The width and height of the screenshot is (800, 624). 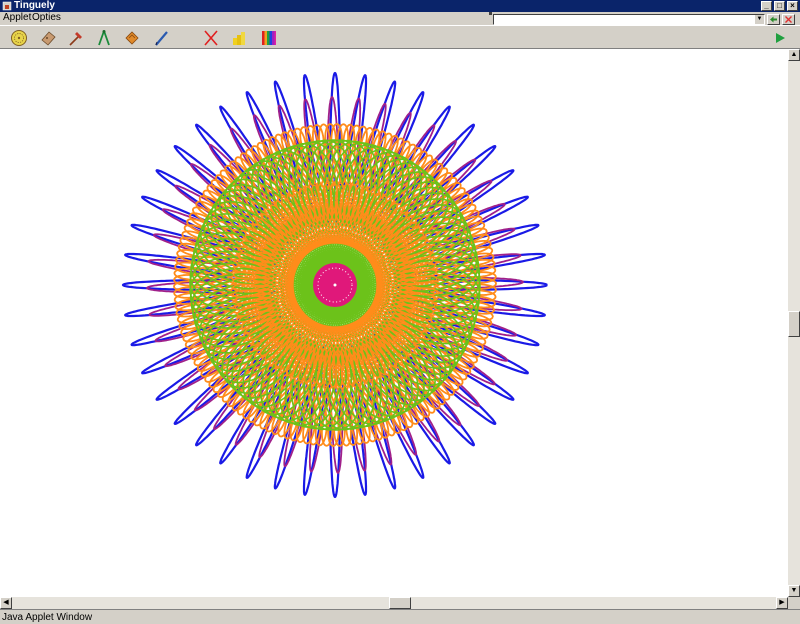 I want to click on stop-icon, so click(x=788, y=19).